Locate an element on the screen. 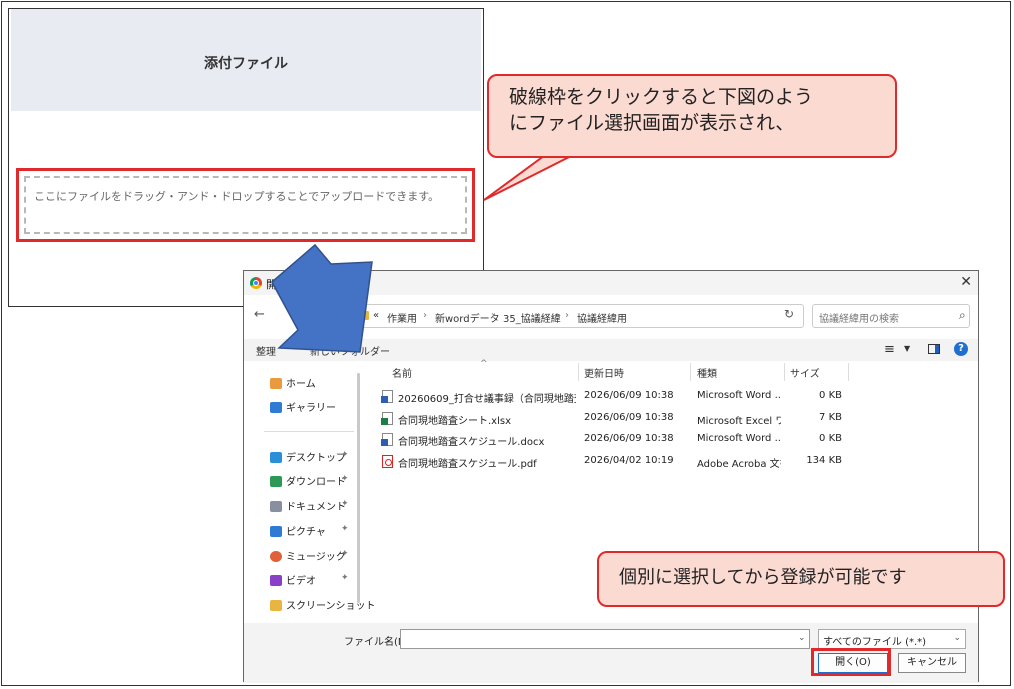 Image resolution: width=1014 pixels, height=689 pixels. open-button-highlight is located at coordinates (851, 662).